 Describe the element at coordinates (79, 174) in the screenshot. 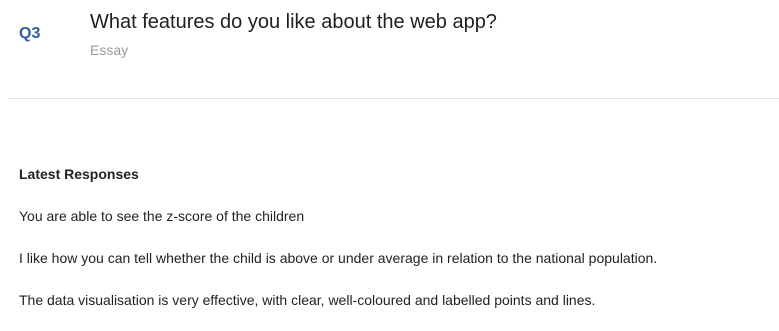

I see `latest-responses-heading: Latest Responses` at that location.